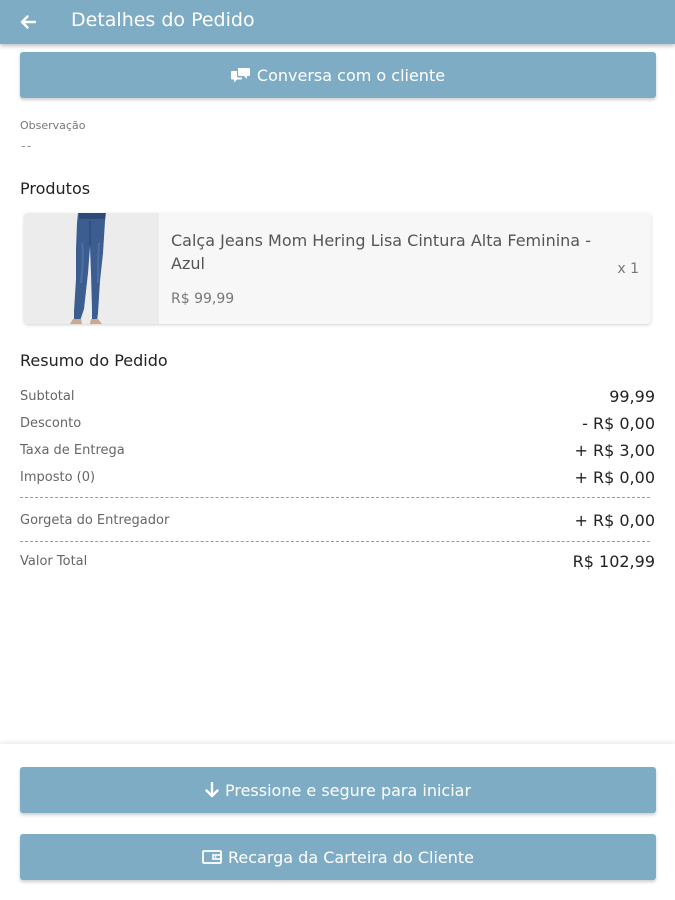 This screenshot has height=900, width=675. I want to click on tax-label: Imposto (0), so click(58, 477).